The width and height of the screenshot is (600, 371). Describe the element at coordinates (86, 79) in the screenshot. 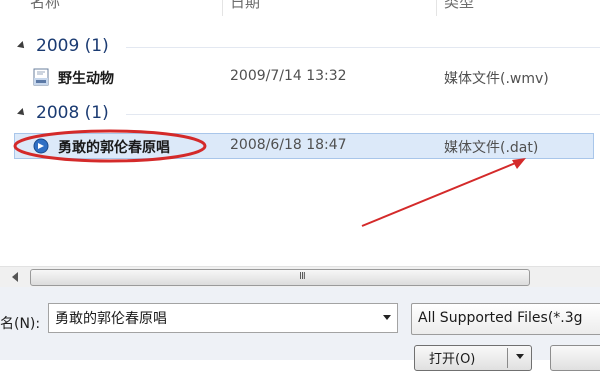

I see `file-name: 野生动物` at that location.